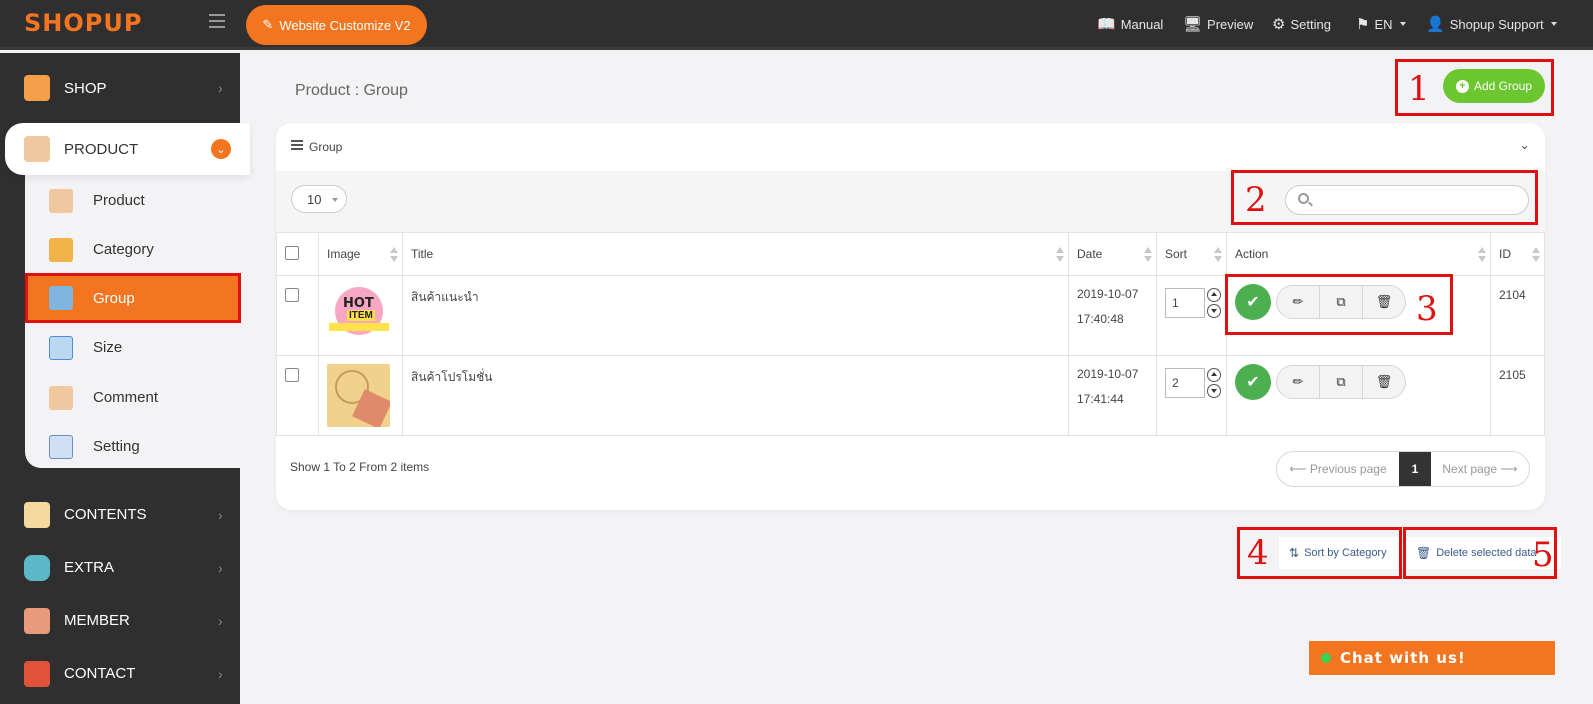  Describe the element at coordinates (1496, 24) in the screenshot. I see `user-label: Shopup Support` at that location.